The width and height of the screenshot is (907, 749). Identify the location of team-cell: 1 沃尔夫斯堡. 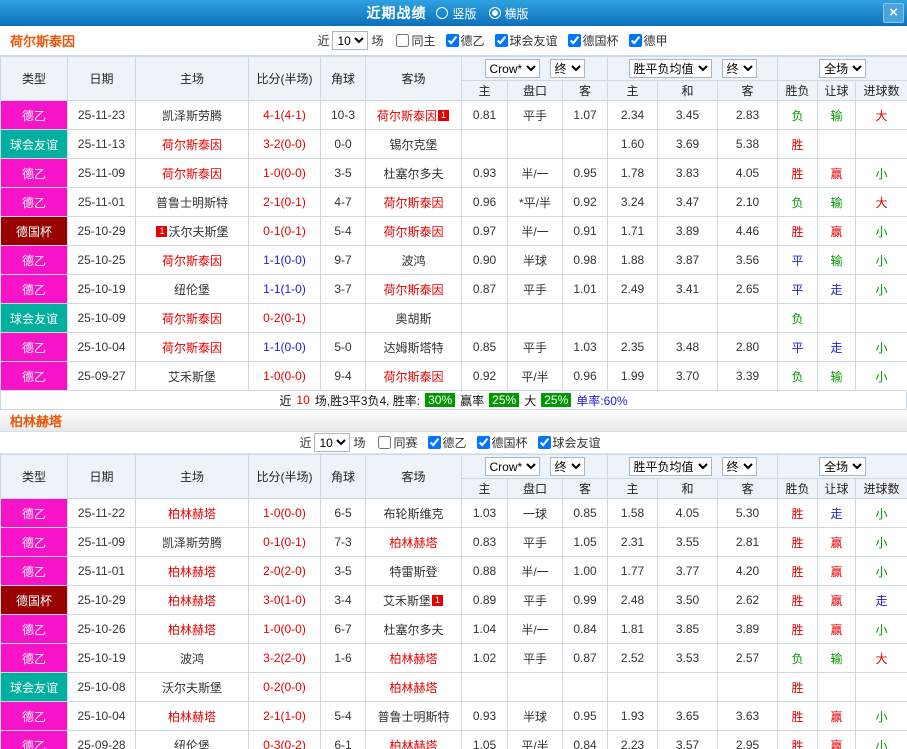
(192, 231).